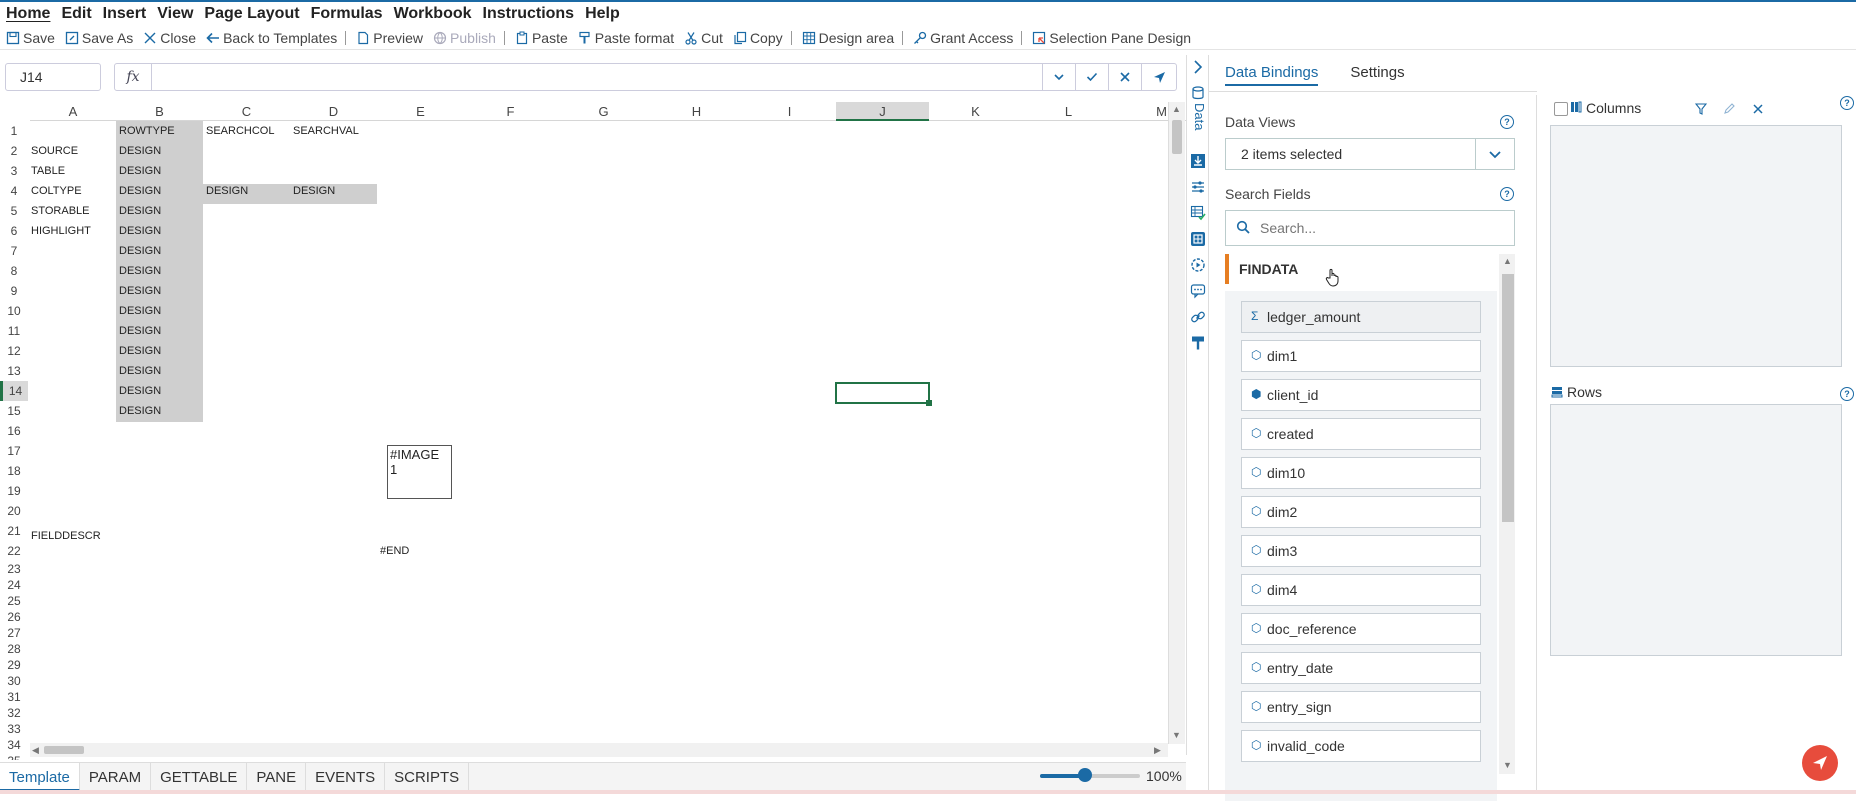 Image resolution: width=1856 pixels, height=801 pixels. What do you see at coordinates (1361, 356) in the screenshot?
I see `field-item: ⬡ dim1` at bounding box center [1361, 356].